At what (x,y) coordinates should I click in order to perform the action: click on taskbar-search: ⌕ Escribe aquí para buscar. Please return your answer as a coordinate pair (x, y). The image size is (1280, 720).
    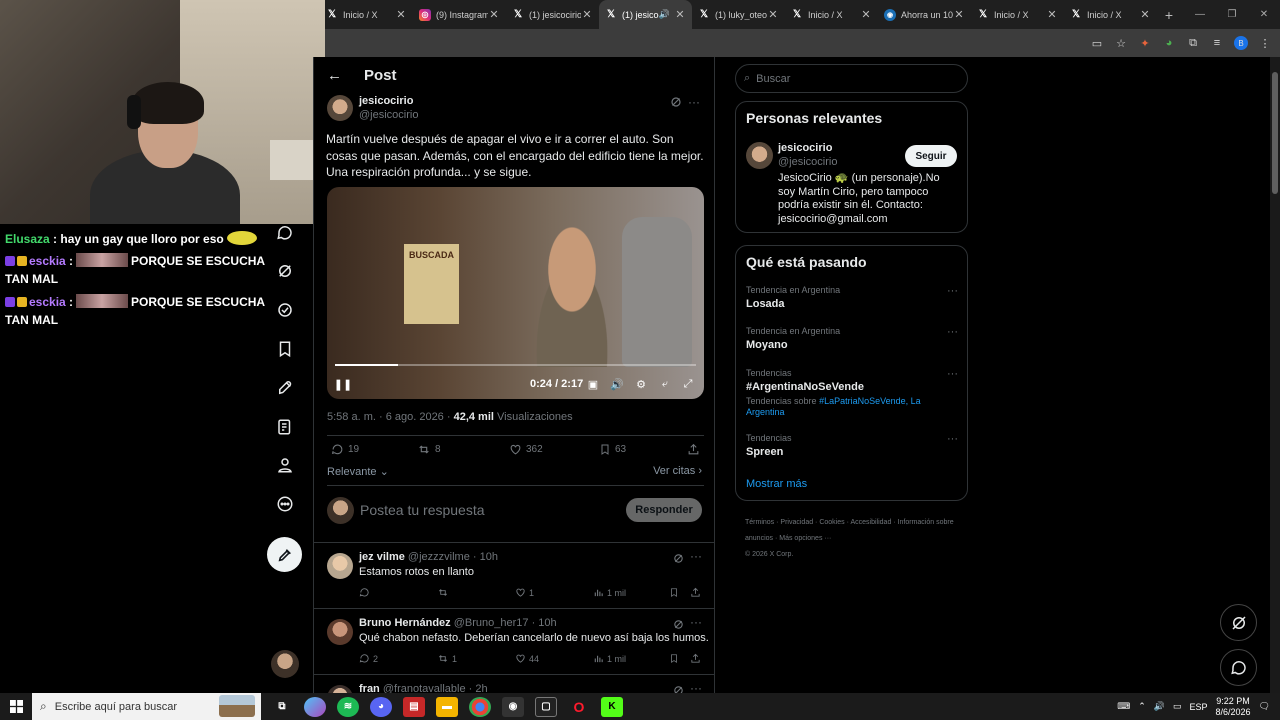
    Looking at the image, I should click on (146, 706).